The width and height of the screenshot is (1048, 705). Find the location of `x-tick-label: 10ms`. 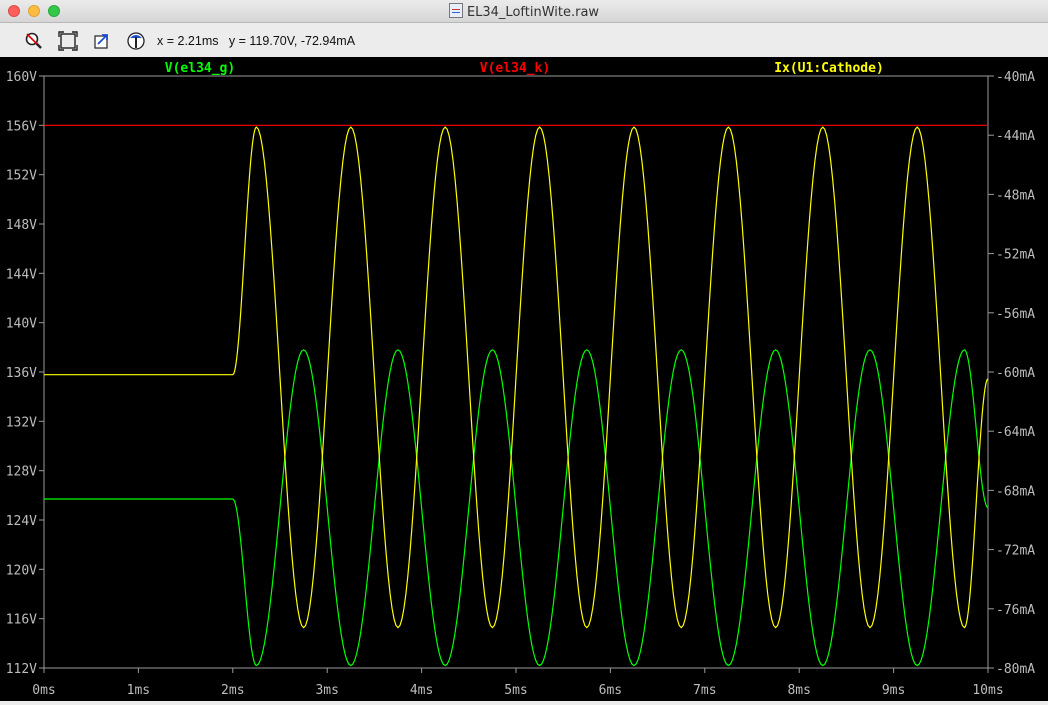

x-tick-label: 10ms is located at coordinates (987, 690).